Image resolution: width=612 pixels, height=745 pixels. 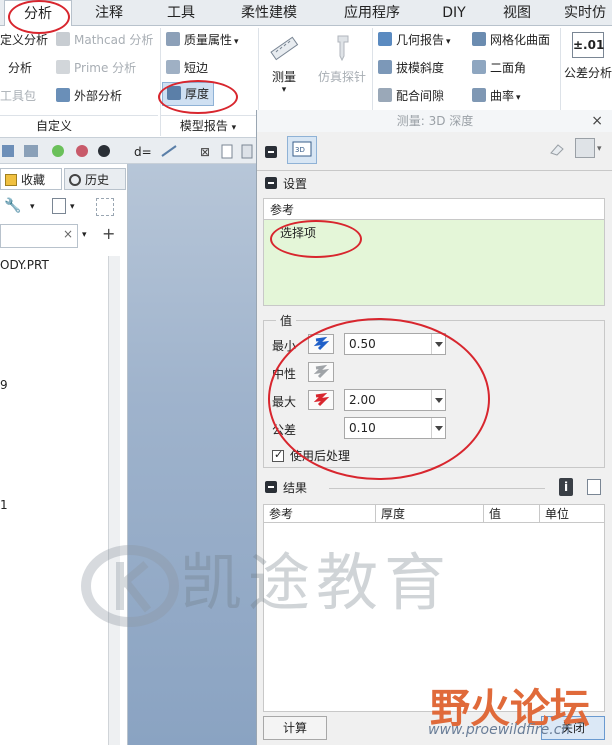 I want to click on tab-annotate: 注释, so click(x=109, y=13).